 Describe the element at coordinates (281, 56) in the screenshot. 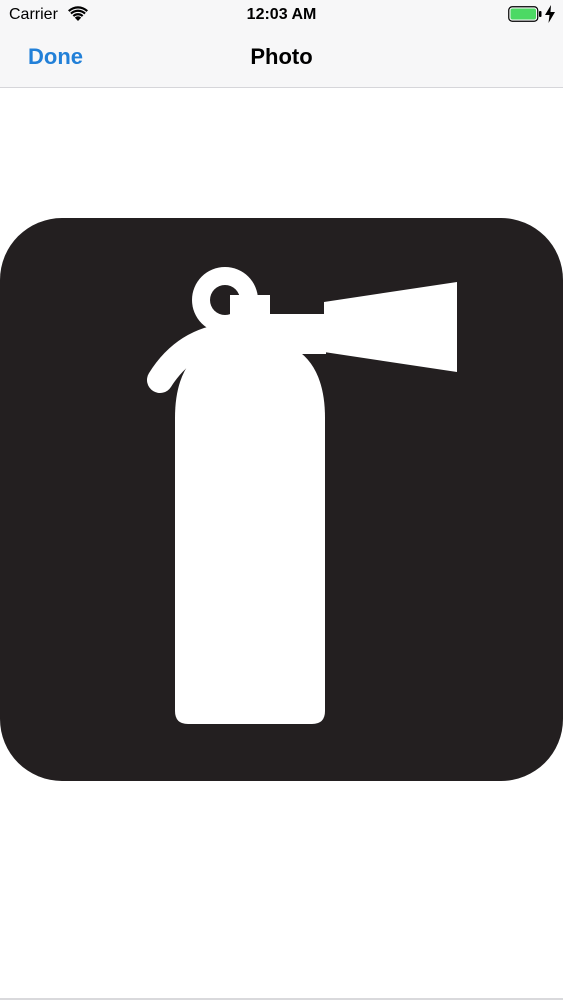

I see `page-title: Photo` at that location.